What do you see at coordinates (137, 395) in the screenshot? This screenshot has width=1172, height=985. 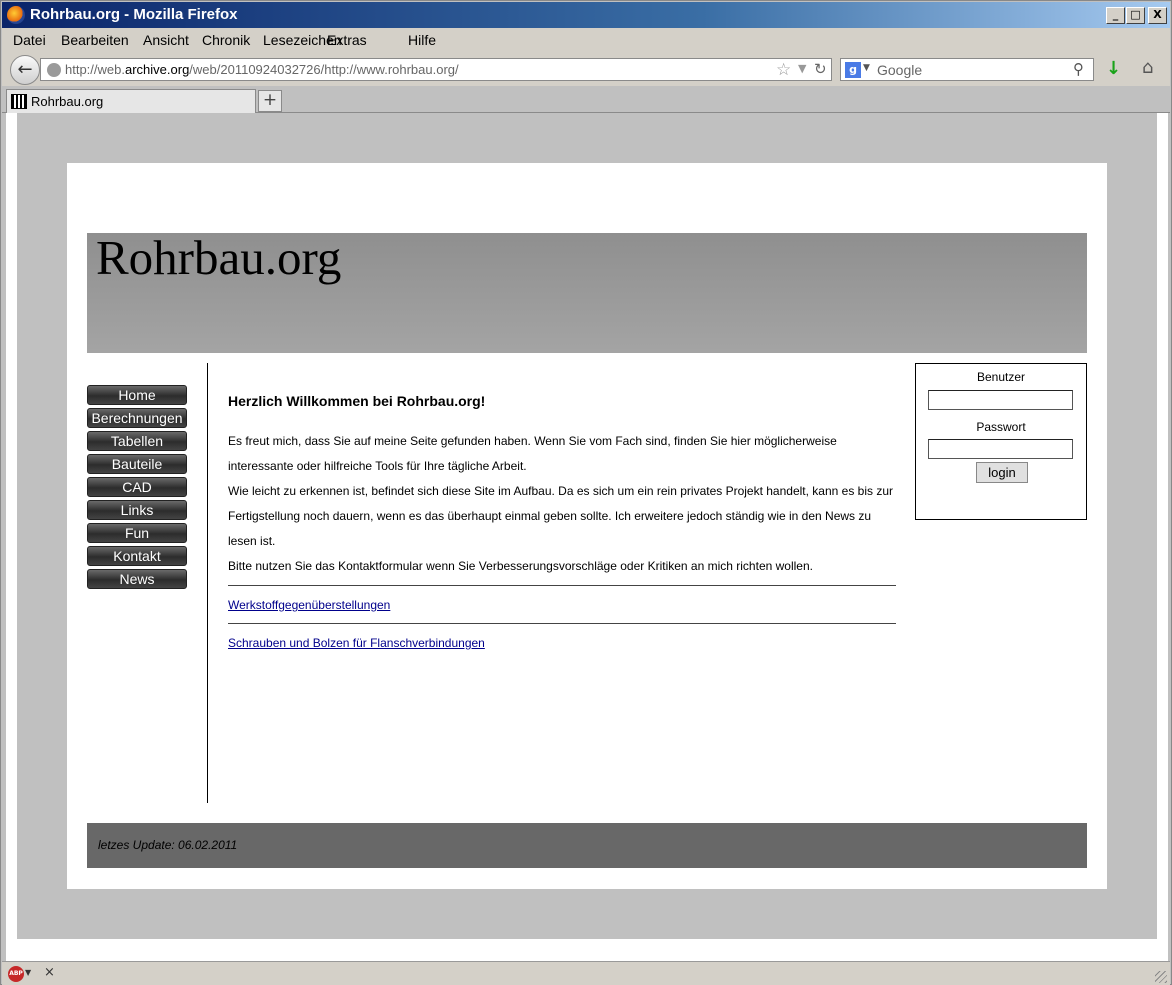 I see `nav-home: Home` at bounding box center [137, 395].